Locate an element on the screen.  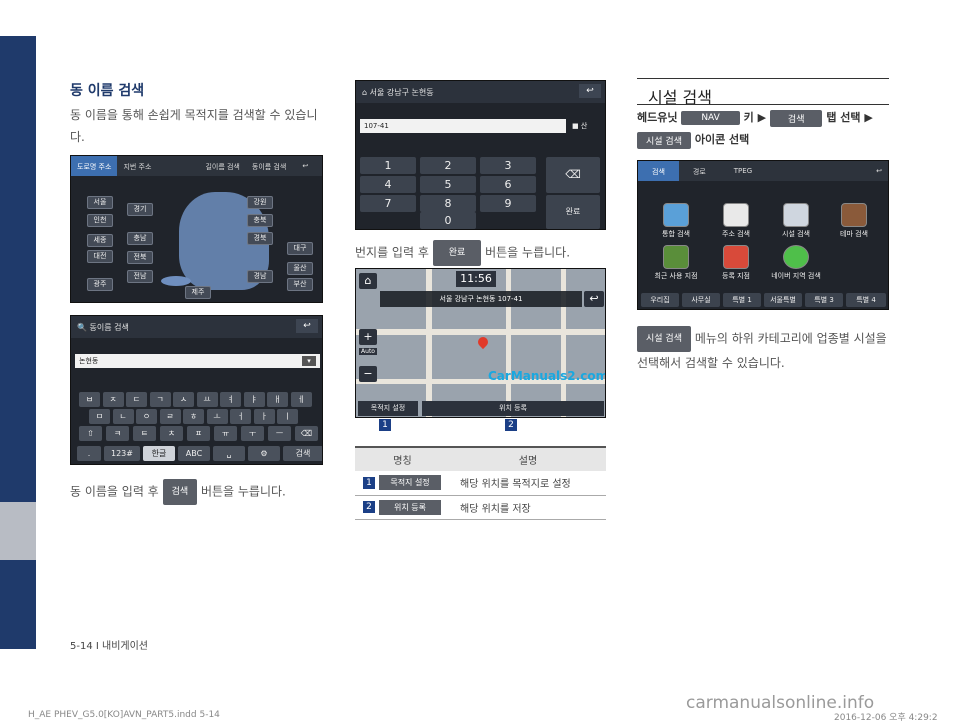
mountain-checkbox: ■ 산 is located at coordinates (579, 126).